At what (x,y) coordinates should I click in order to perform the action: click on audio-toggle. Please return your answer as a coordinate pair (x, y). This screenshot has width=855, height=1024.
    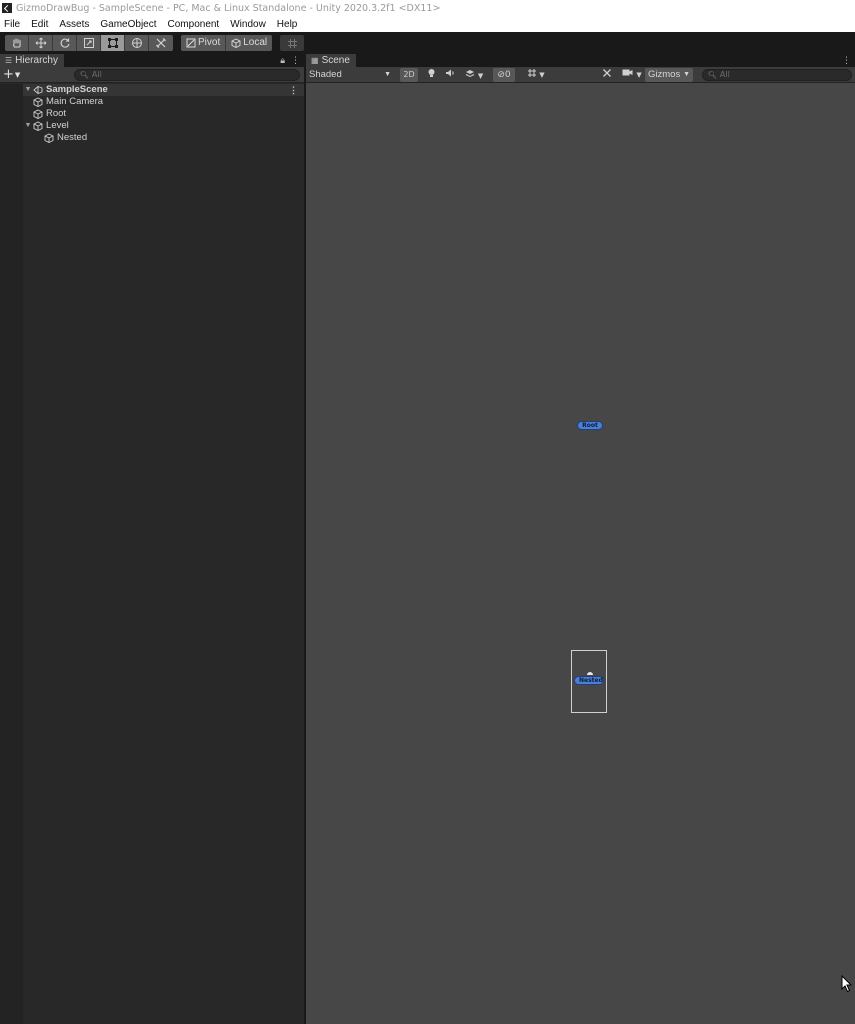
    Looking at the image, I should click on (450, 75).